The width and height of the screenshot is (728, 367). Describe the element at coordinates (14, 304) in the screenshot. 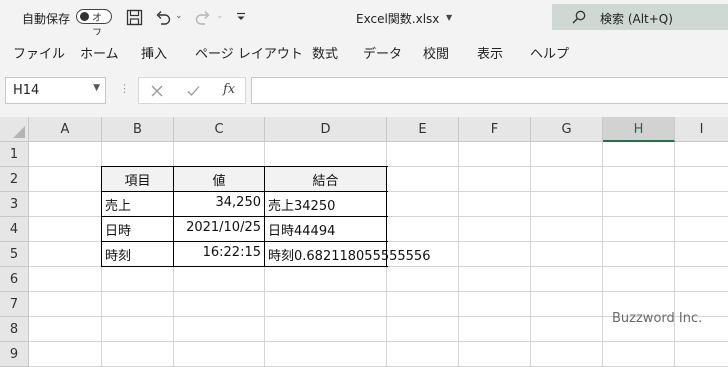

I see `row-header-7: 7` at that location.